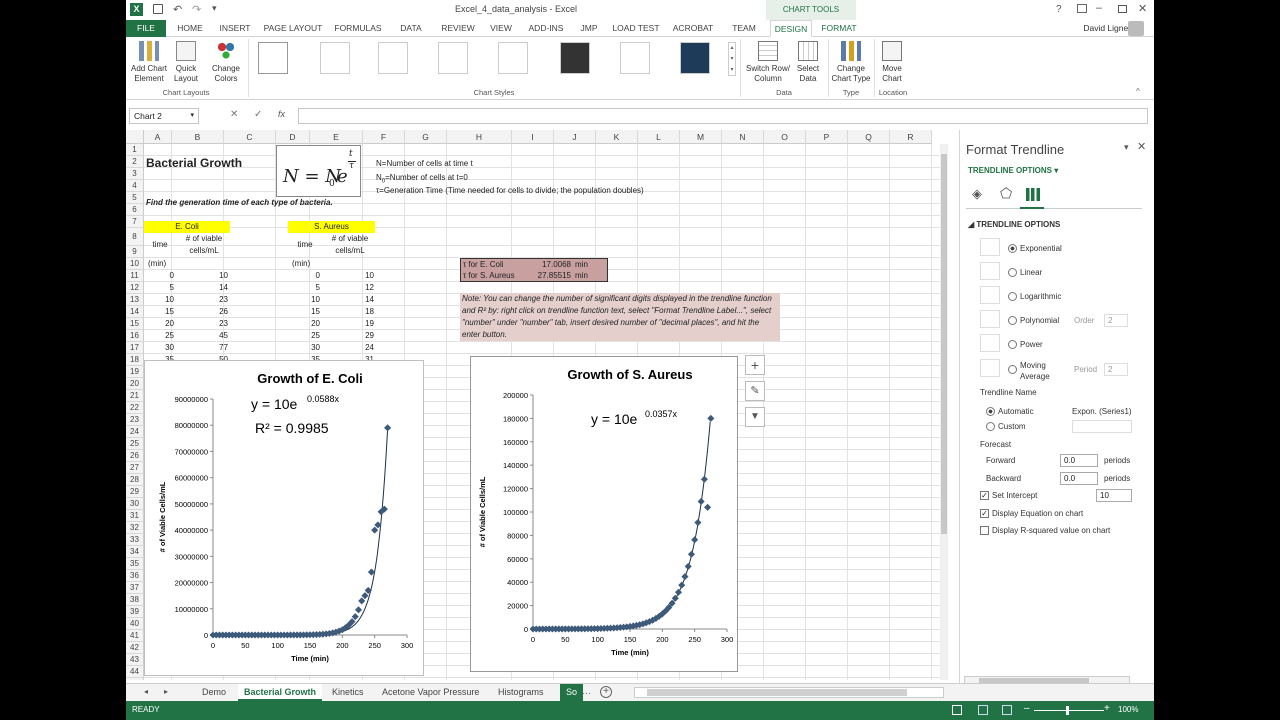 This screenshot has width=1280, height=720. What do you see at coordinates (957, 710) in the screenshot?
I see `normal-view-icon` at bounding box center [957, 710].